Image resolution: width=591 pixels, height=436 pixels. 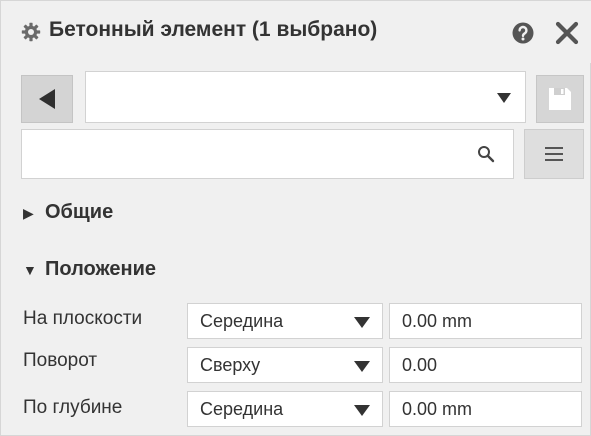 What do you see at coordinates (285, 321) in the screenshot?
I see `in-plane-select: Середина` at bounding box center [285, 321].